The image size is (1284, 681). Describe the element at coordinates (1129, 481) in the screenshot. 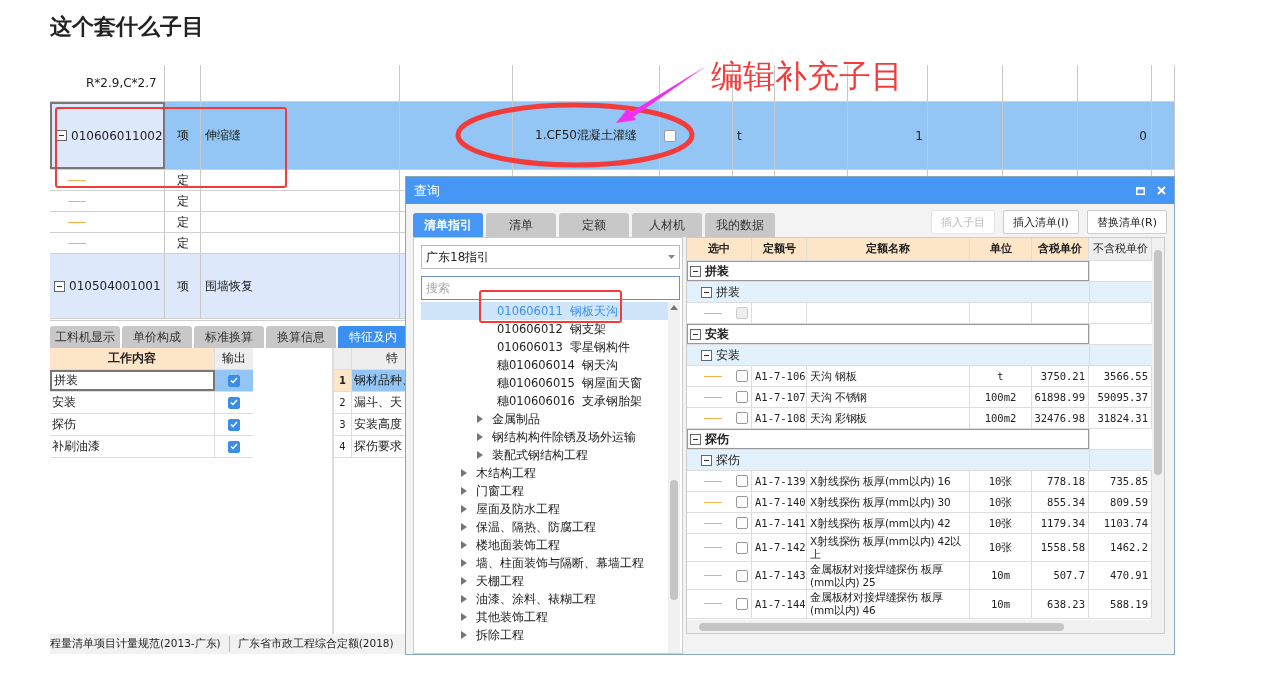

I see `table-cell: 735.85` at that location.